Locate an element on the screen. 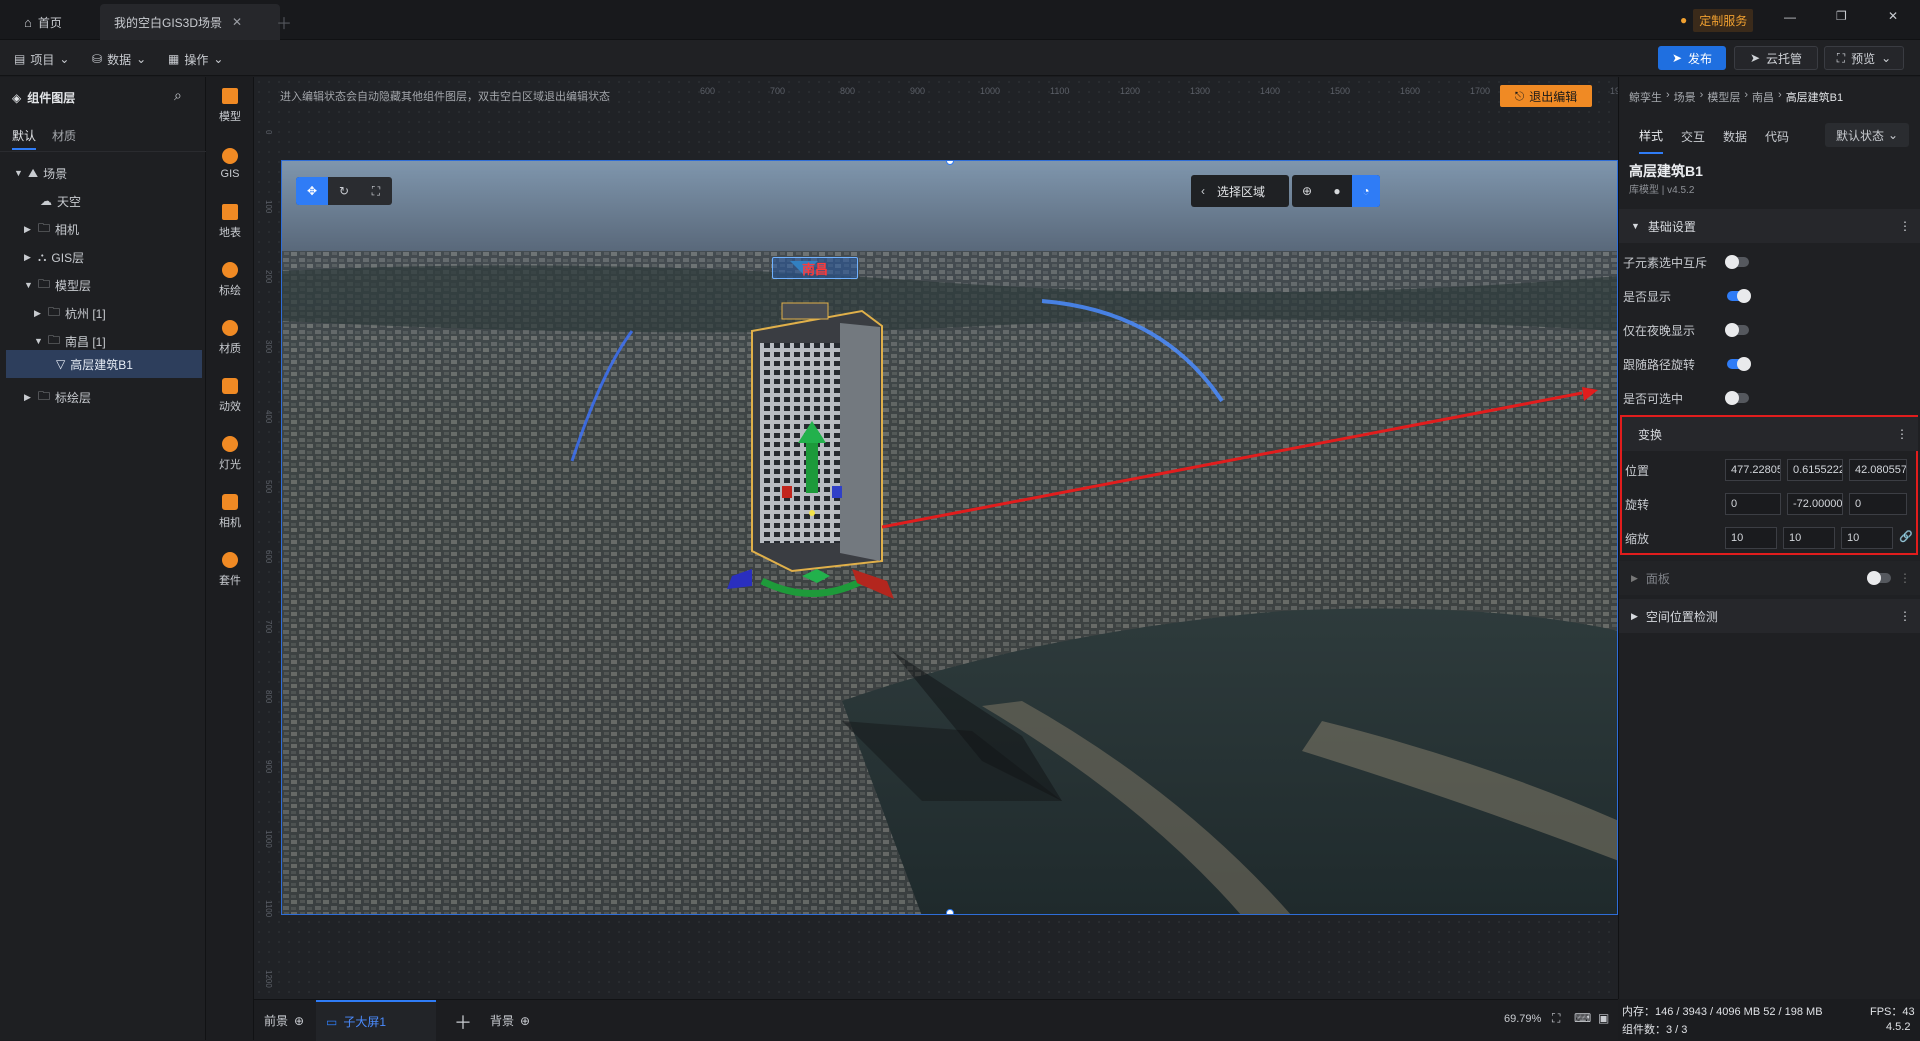  switch-label: 跟随路径旋转 is located at coordinates (1659, 364).